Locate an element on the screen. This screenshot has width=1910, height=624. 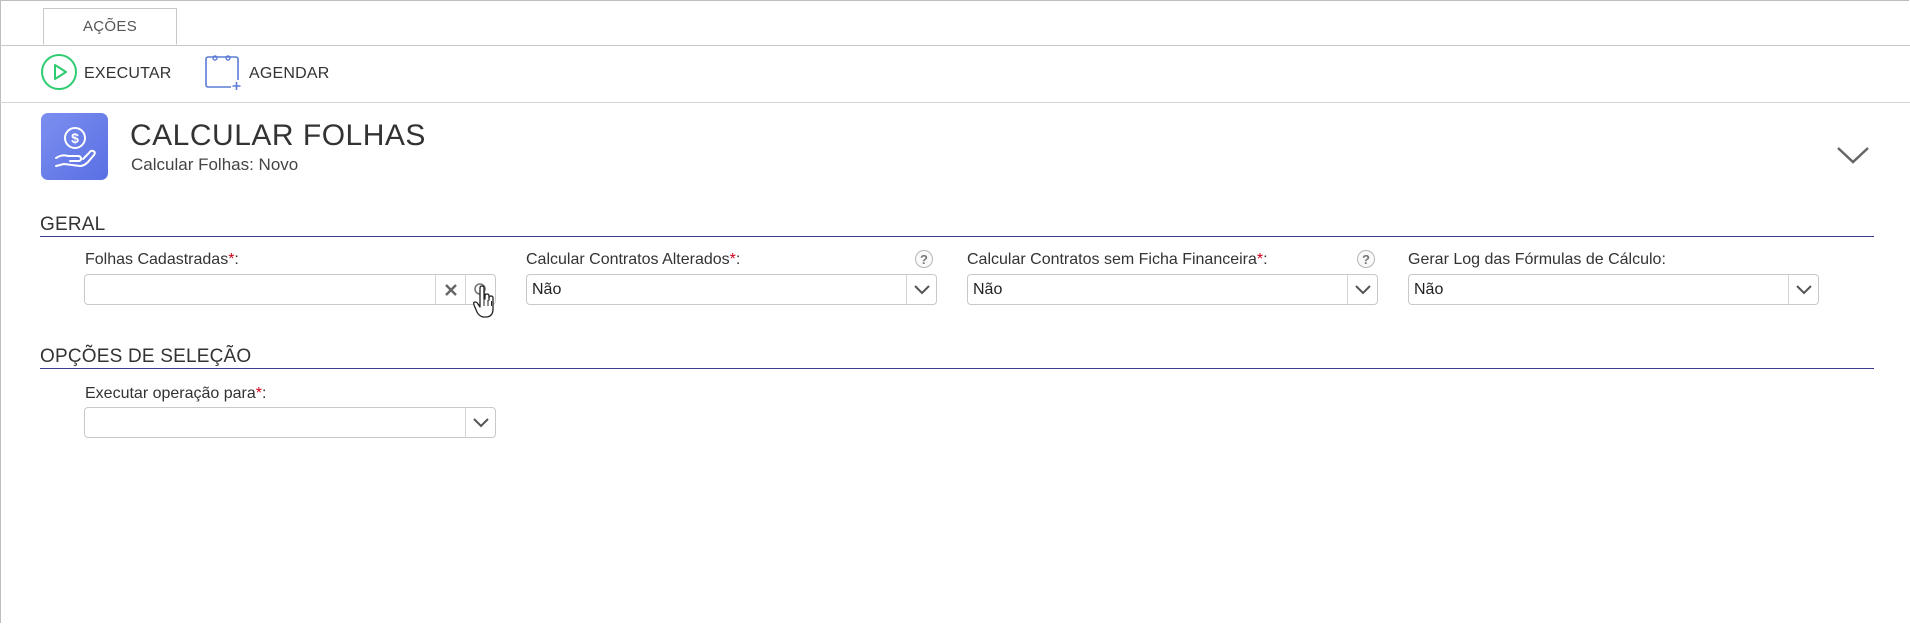
contratos-sem-ficha-select: Não is located at coordinates (1172, 289).